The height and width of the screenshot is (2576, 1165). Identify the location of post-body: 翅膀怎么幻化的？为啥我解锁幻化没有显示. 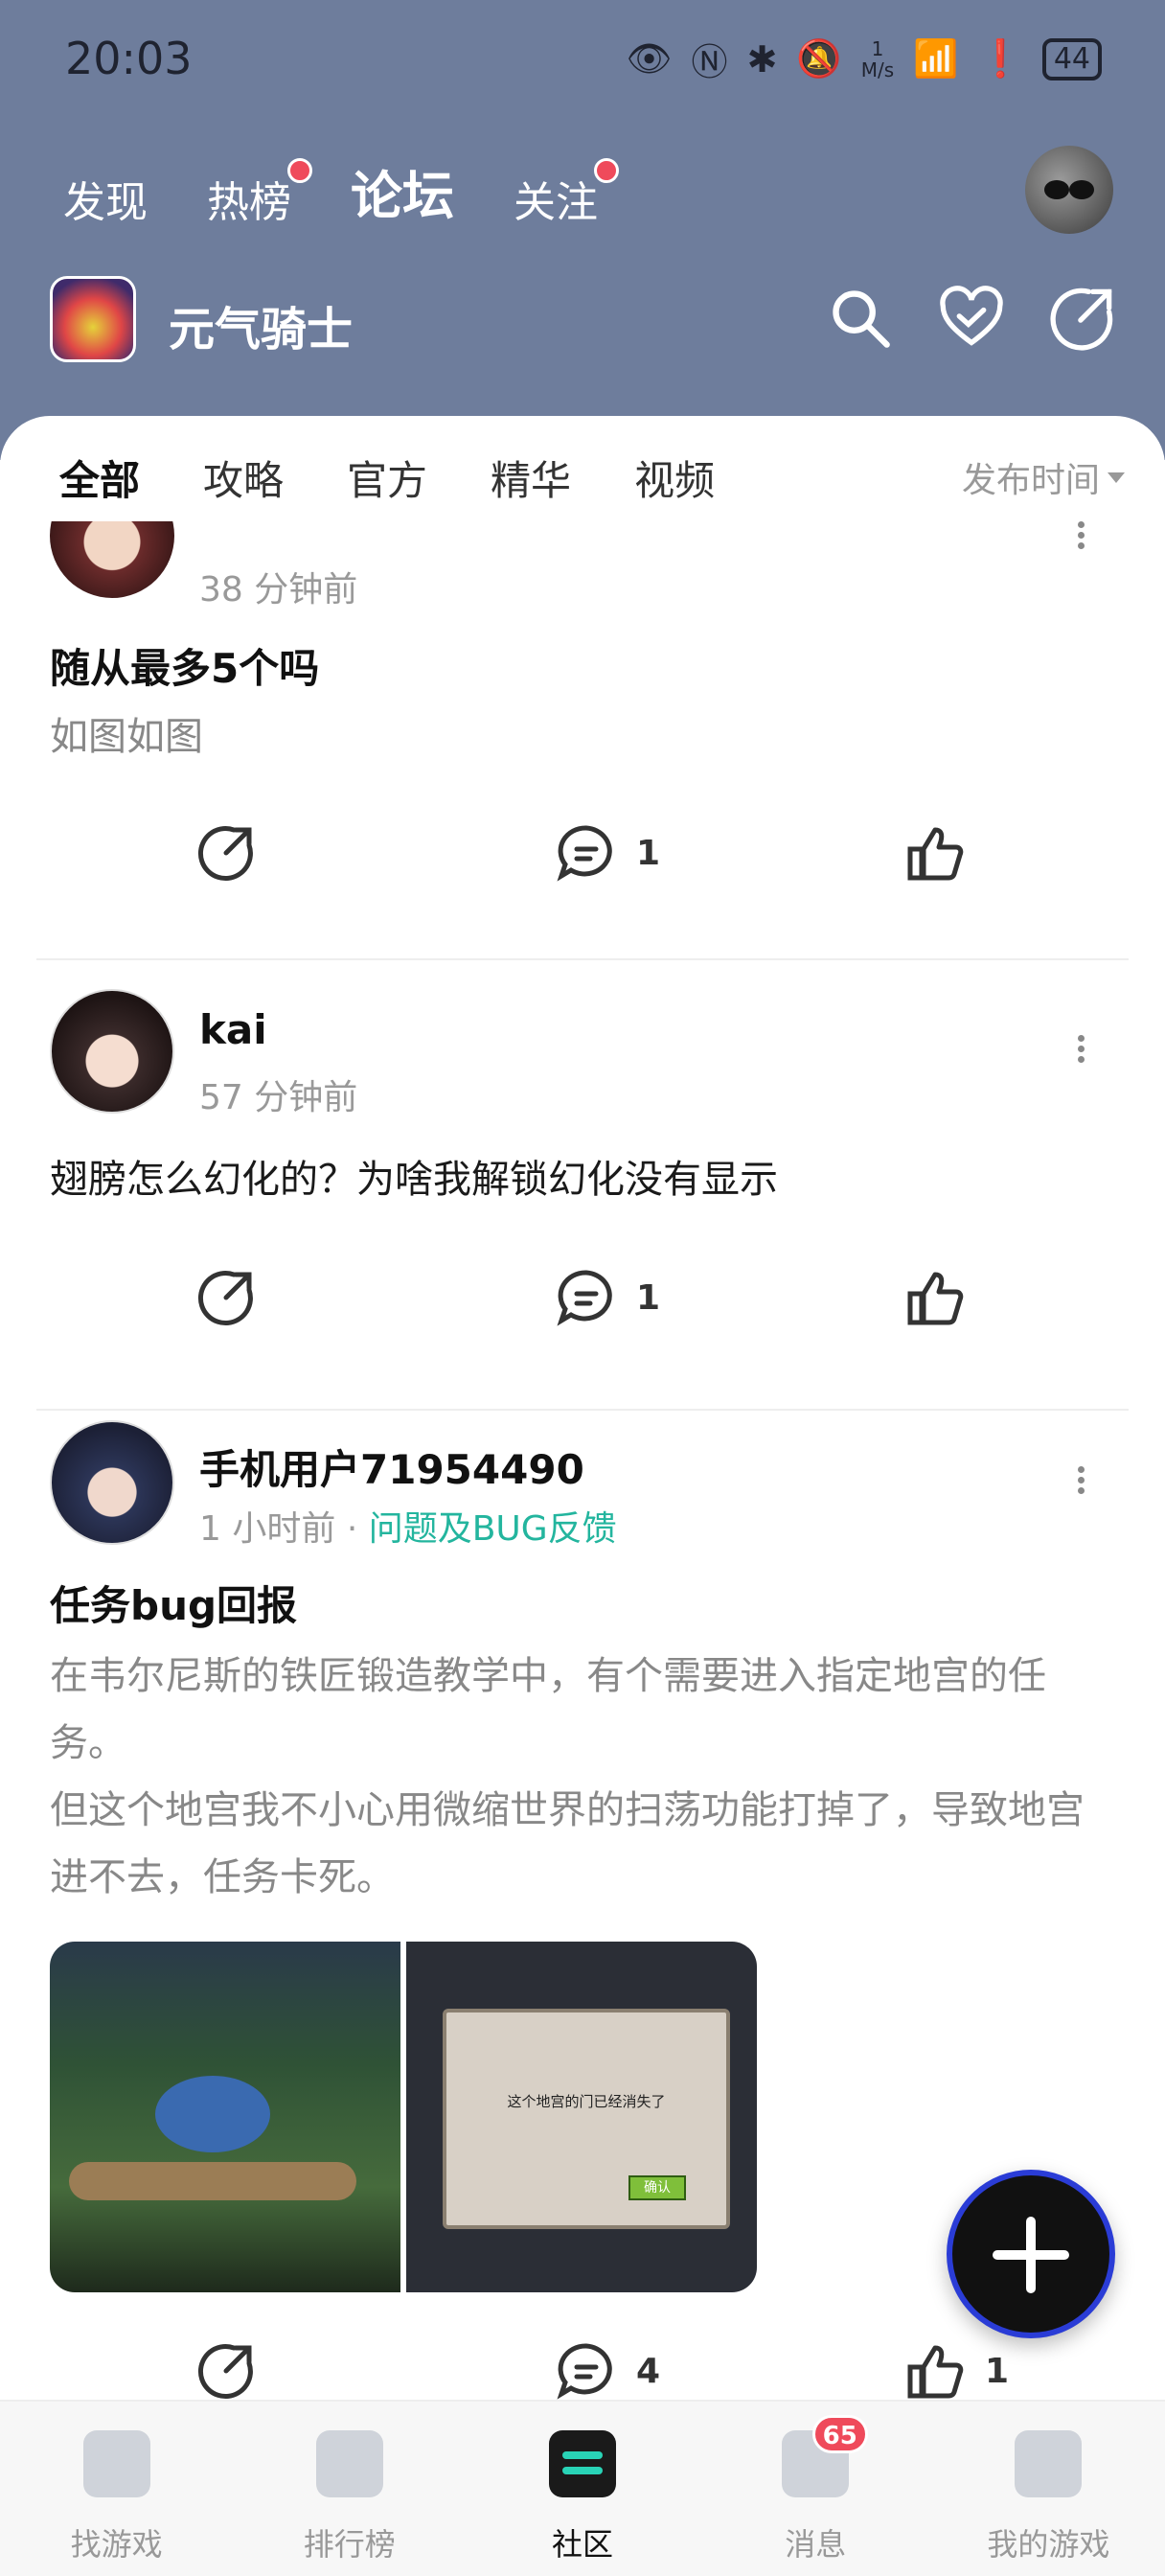
(414, 1180).